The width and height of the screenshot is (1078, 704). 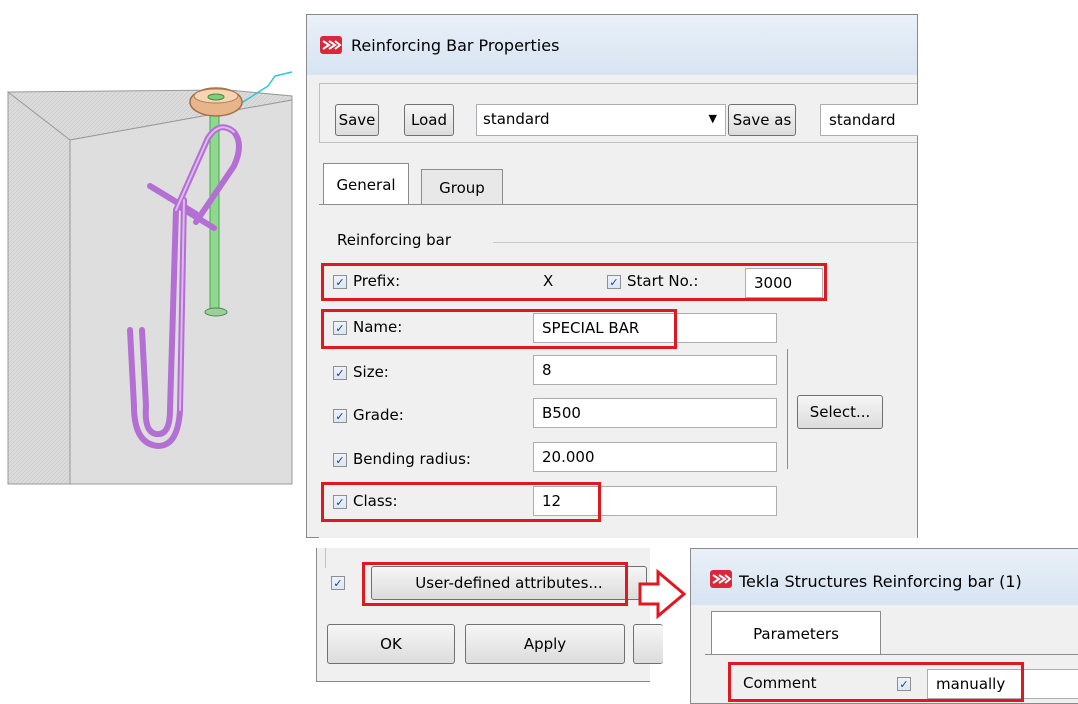 I want to click on grade-checkbox: ✓, so click(x=340, y=416).